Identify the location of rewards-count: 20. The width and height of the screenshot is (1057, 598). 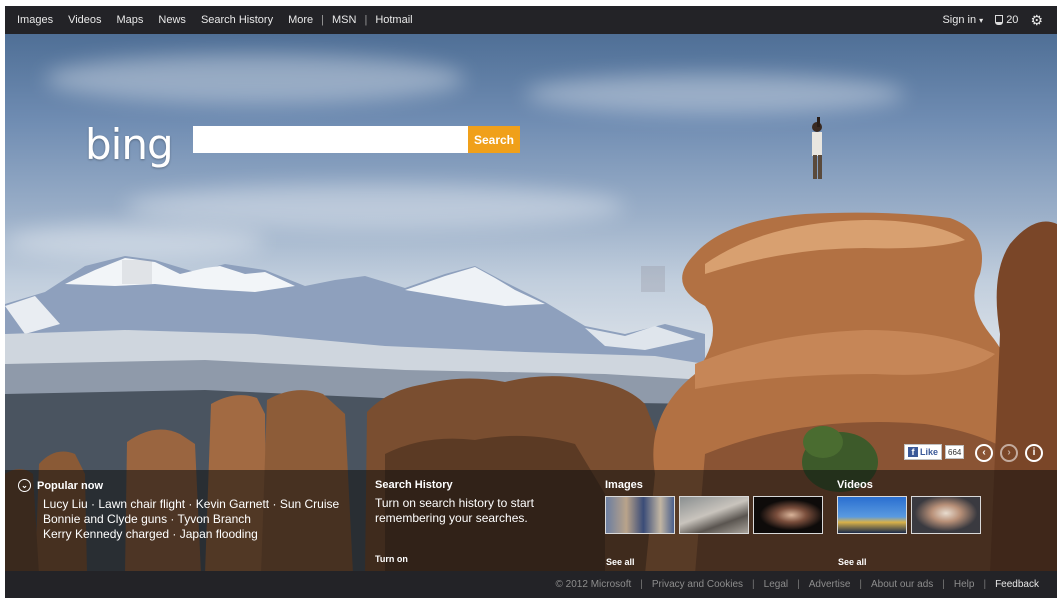
(1012, 20).